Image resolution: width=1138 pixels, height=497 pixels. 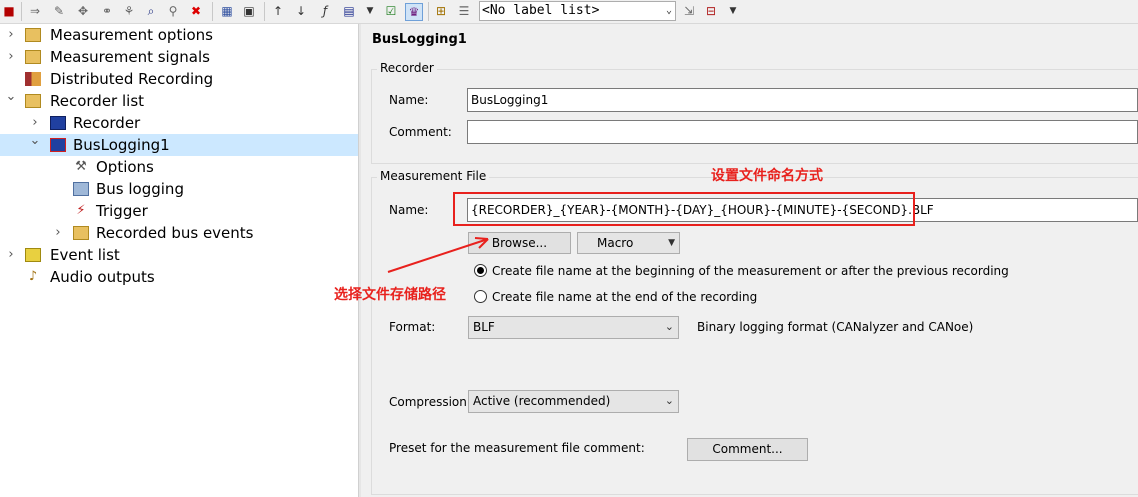 I want to click on image-icon: ▣, so click(x=249, y=11).